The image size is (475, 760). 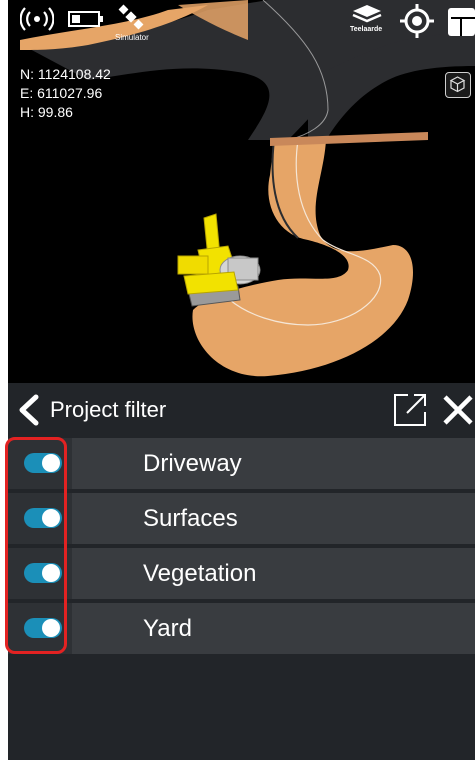 What do you see at coordinates (366, 29) in the screenshot?
I see `project-name-label: Teelaarde` at bounding box center [366, 29].